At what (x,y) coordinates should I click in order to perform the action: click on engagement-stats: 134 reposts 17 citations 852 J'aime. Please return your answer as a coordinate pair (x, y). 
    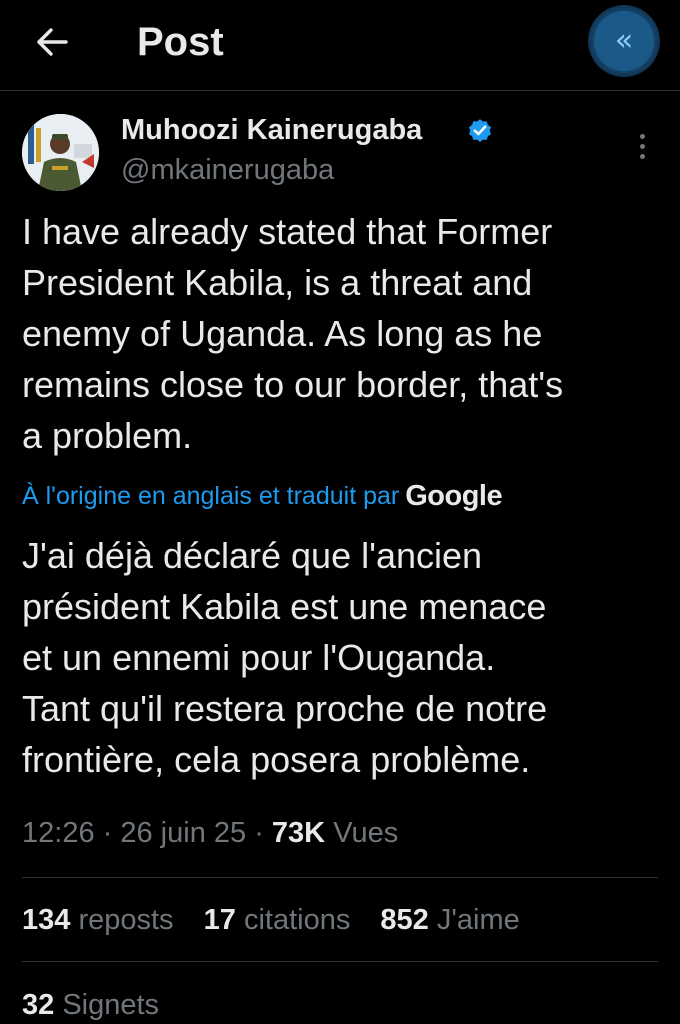
    Looking at the image, I should click on (282, 920).